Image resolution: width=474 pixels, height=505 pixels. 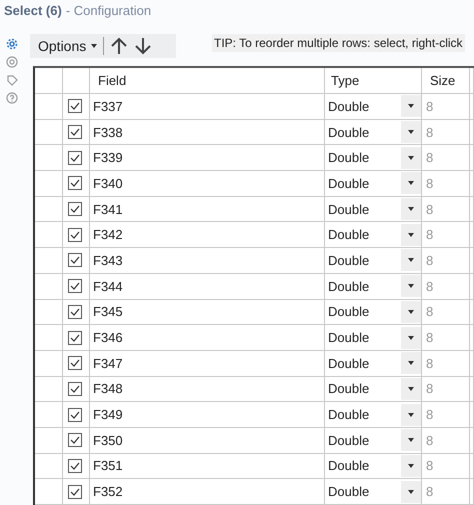 I want to click on settings-icon, so click(x=12, y=44).